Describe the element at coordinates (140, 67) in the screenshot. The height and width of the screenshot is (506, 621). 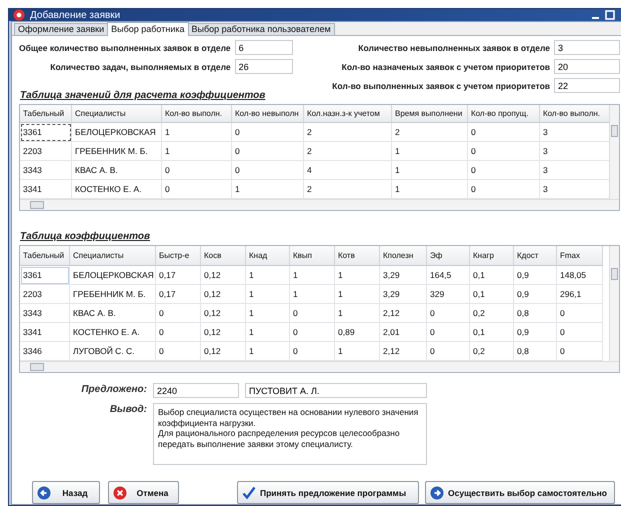
I see `field-label: Количество задач, выполняемых в отделе` at that location.